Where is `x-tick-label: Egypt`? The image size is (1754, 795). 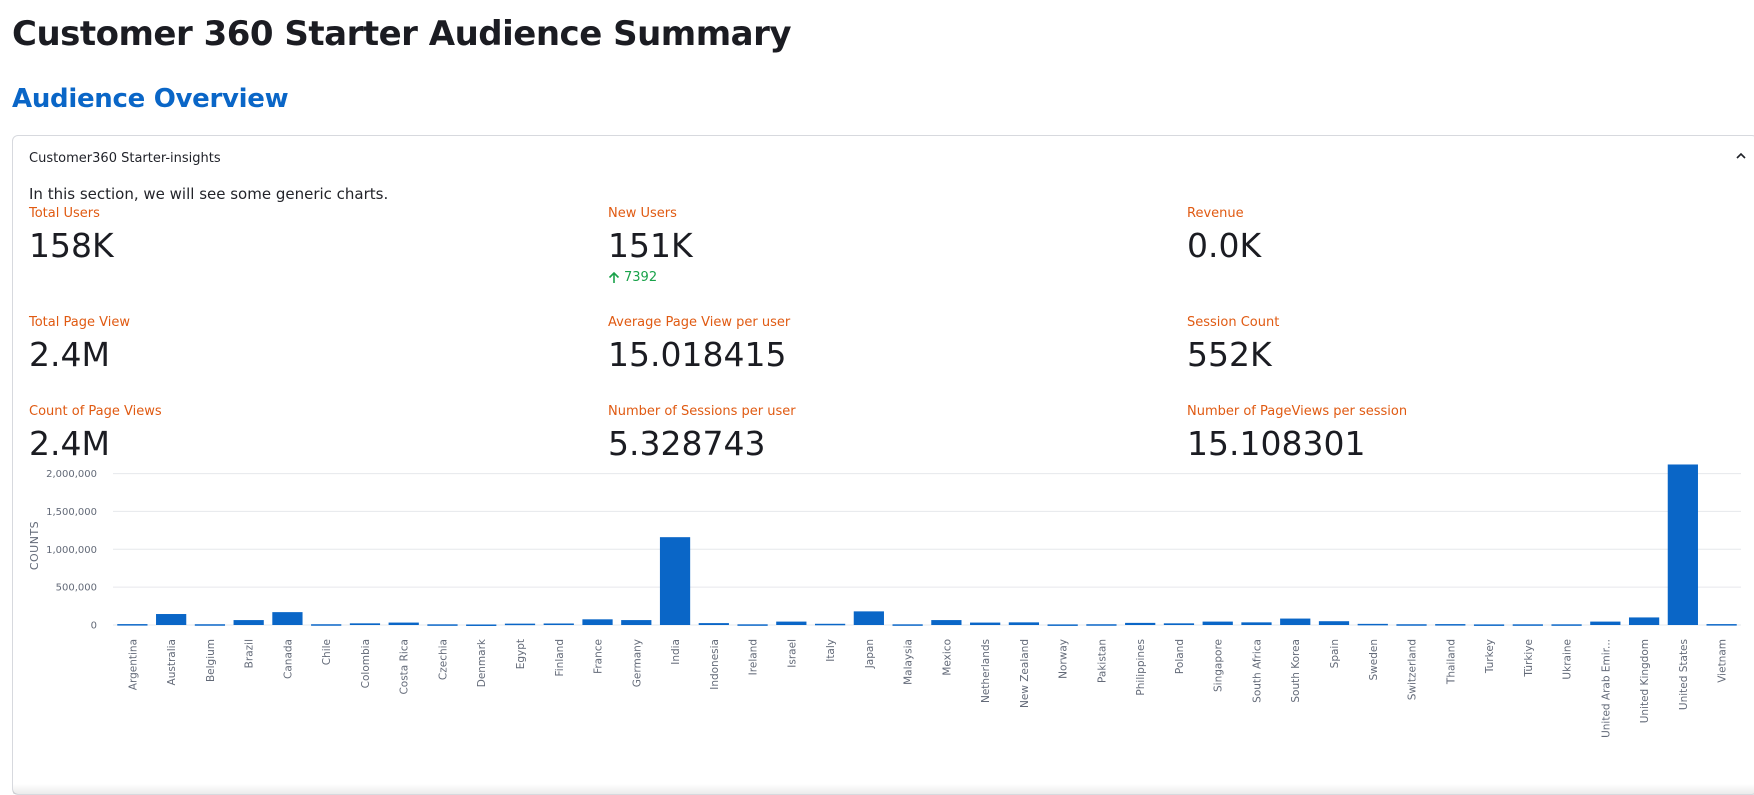 x-tick-label: Egypt is located at coordinates (521, 654).